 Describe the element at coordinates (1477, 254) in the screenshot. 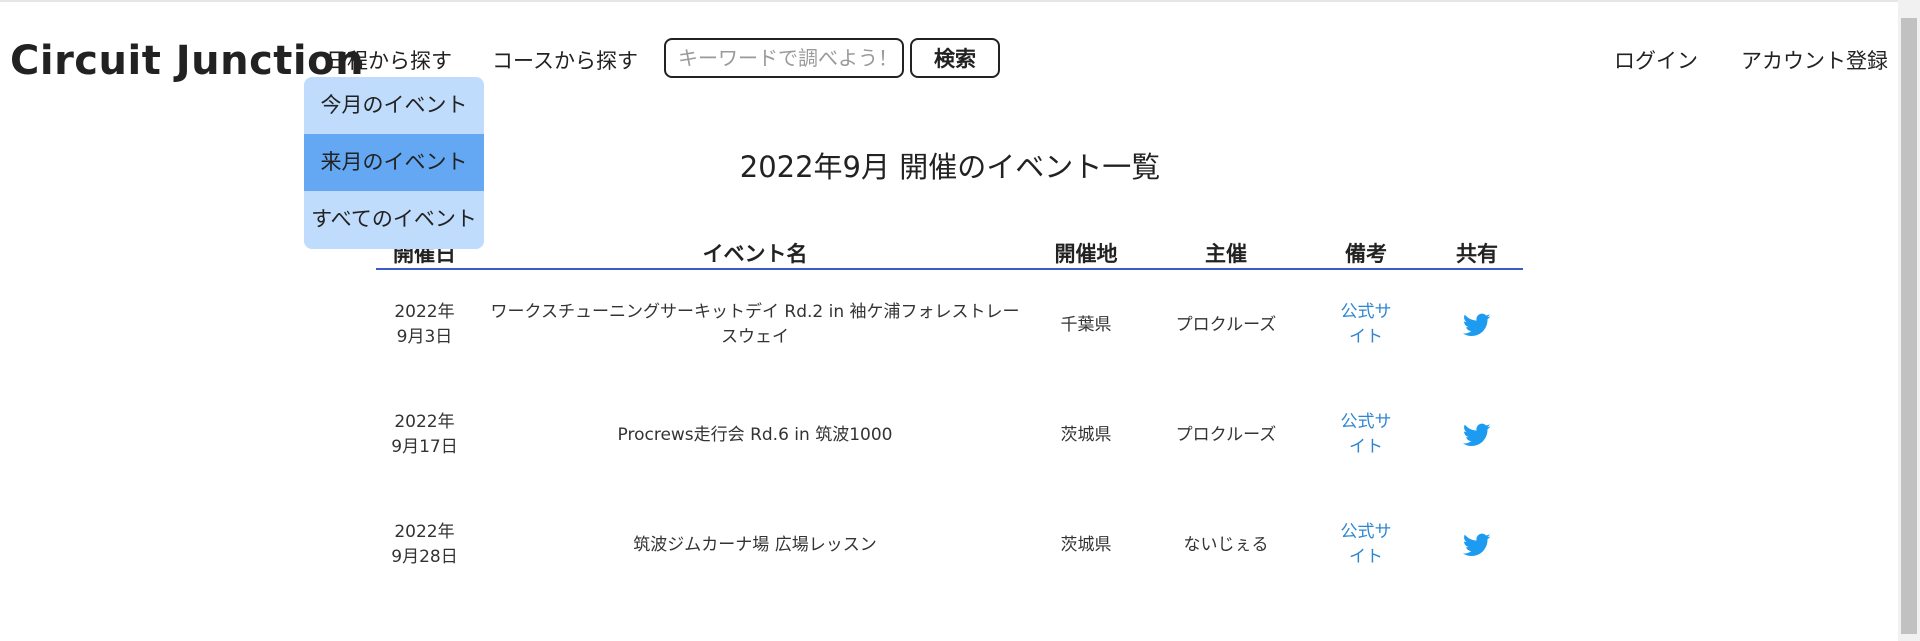

I see `header-share: 共有` at that location.